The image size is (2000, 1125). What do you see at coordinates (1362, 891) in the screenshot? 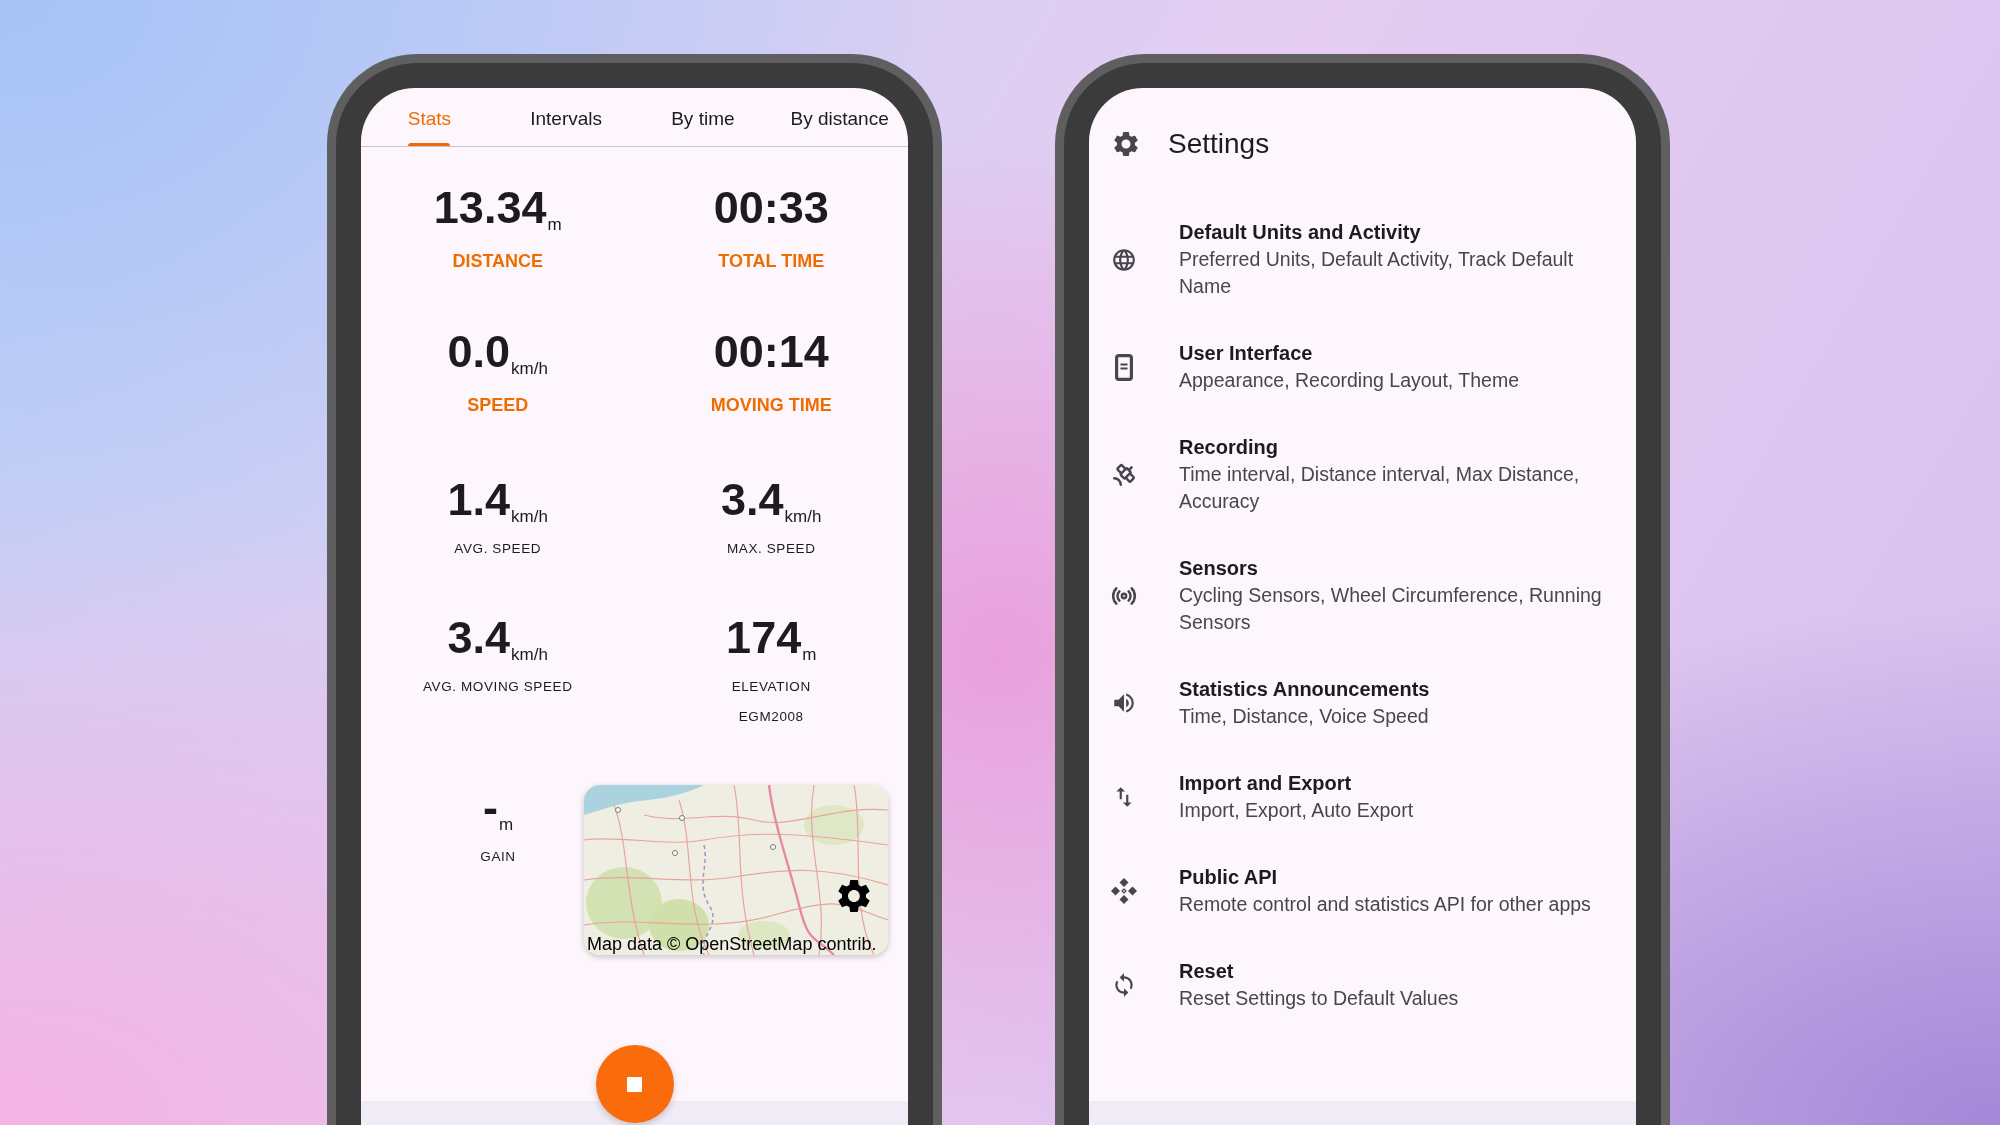
I see `settings-list-item: Public API Remote control and statistics API for other apps` at bounding box center [1362, 891].